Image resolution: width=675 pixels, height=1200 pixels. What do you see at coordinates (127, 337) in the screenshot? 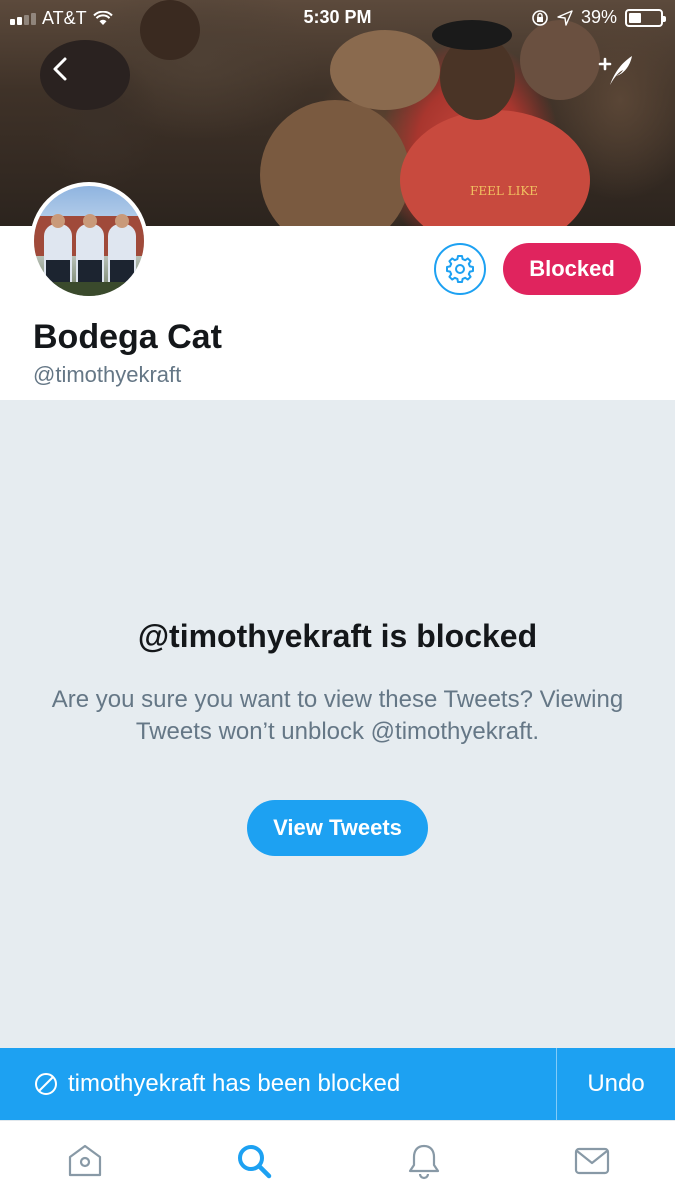
I see `profile-display-name: Bodega Cat` at bounding box center [127, 337].